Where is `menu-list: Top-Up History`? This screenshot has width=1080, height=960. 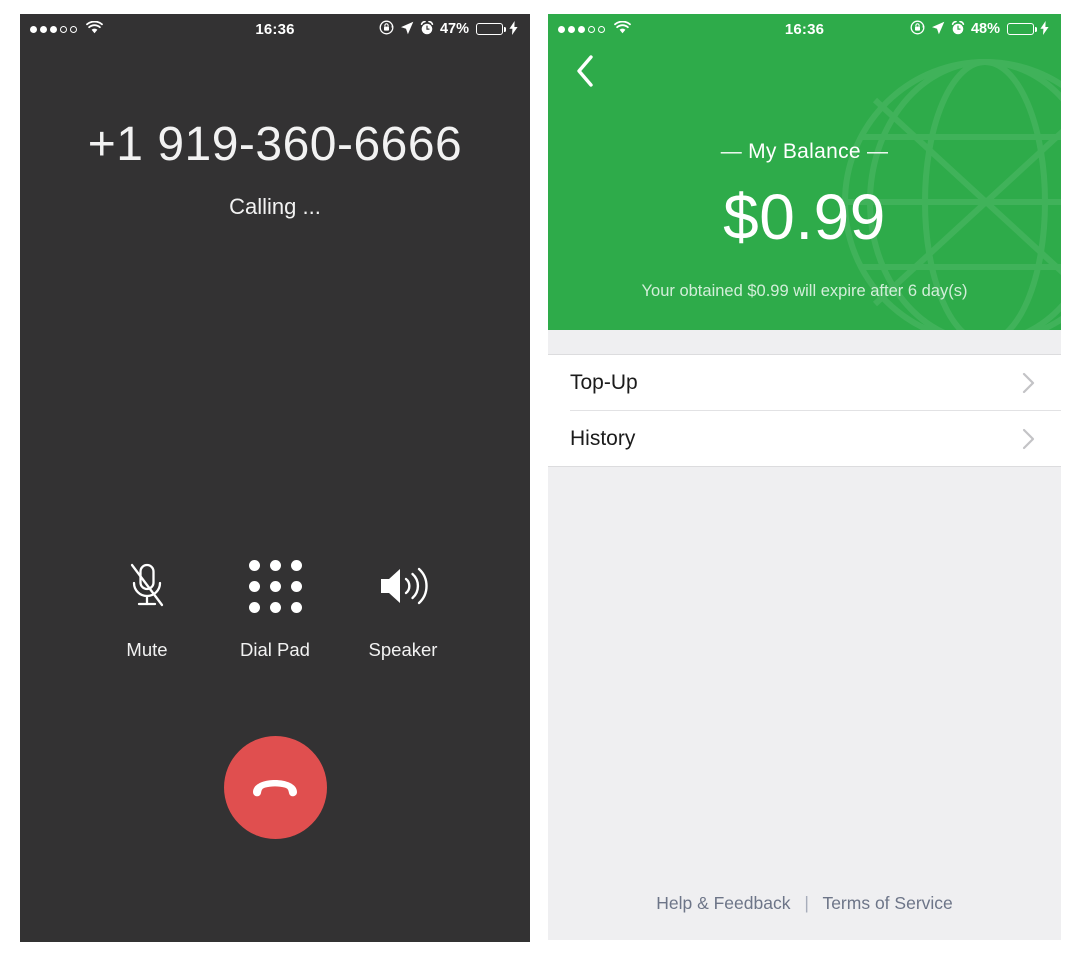
menu-list: Top-Up History is located at coordinates (804, 410).